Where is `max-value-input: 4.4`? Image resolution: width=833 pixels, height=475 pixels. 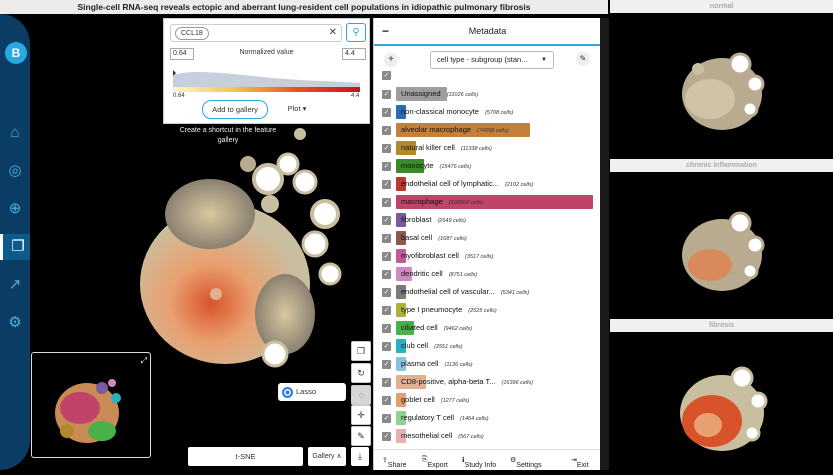 max-value-input: 4.4 is located at coordinates (354, 54).